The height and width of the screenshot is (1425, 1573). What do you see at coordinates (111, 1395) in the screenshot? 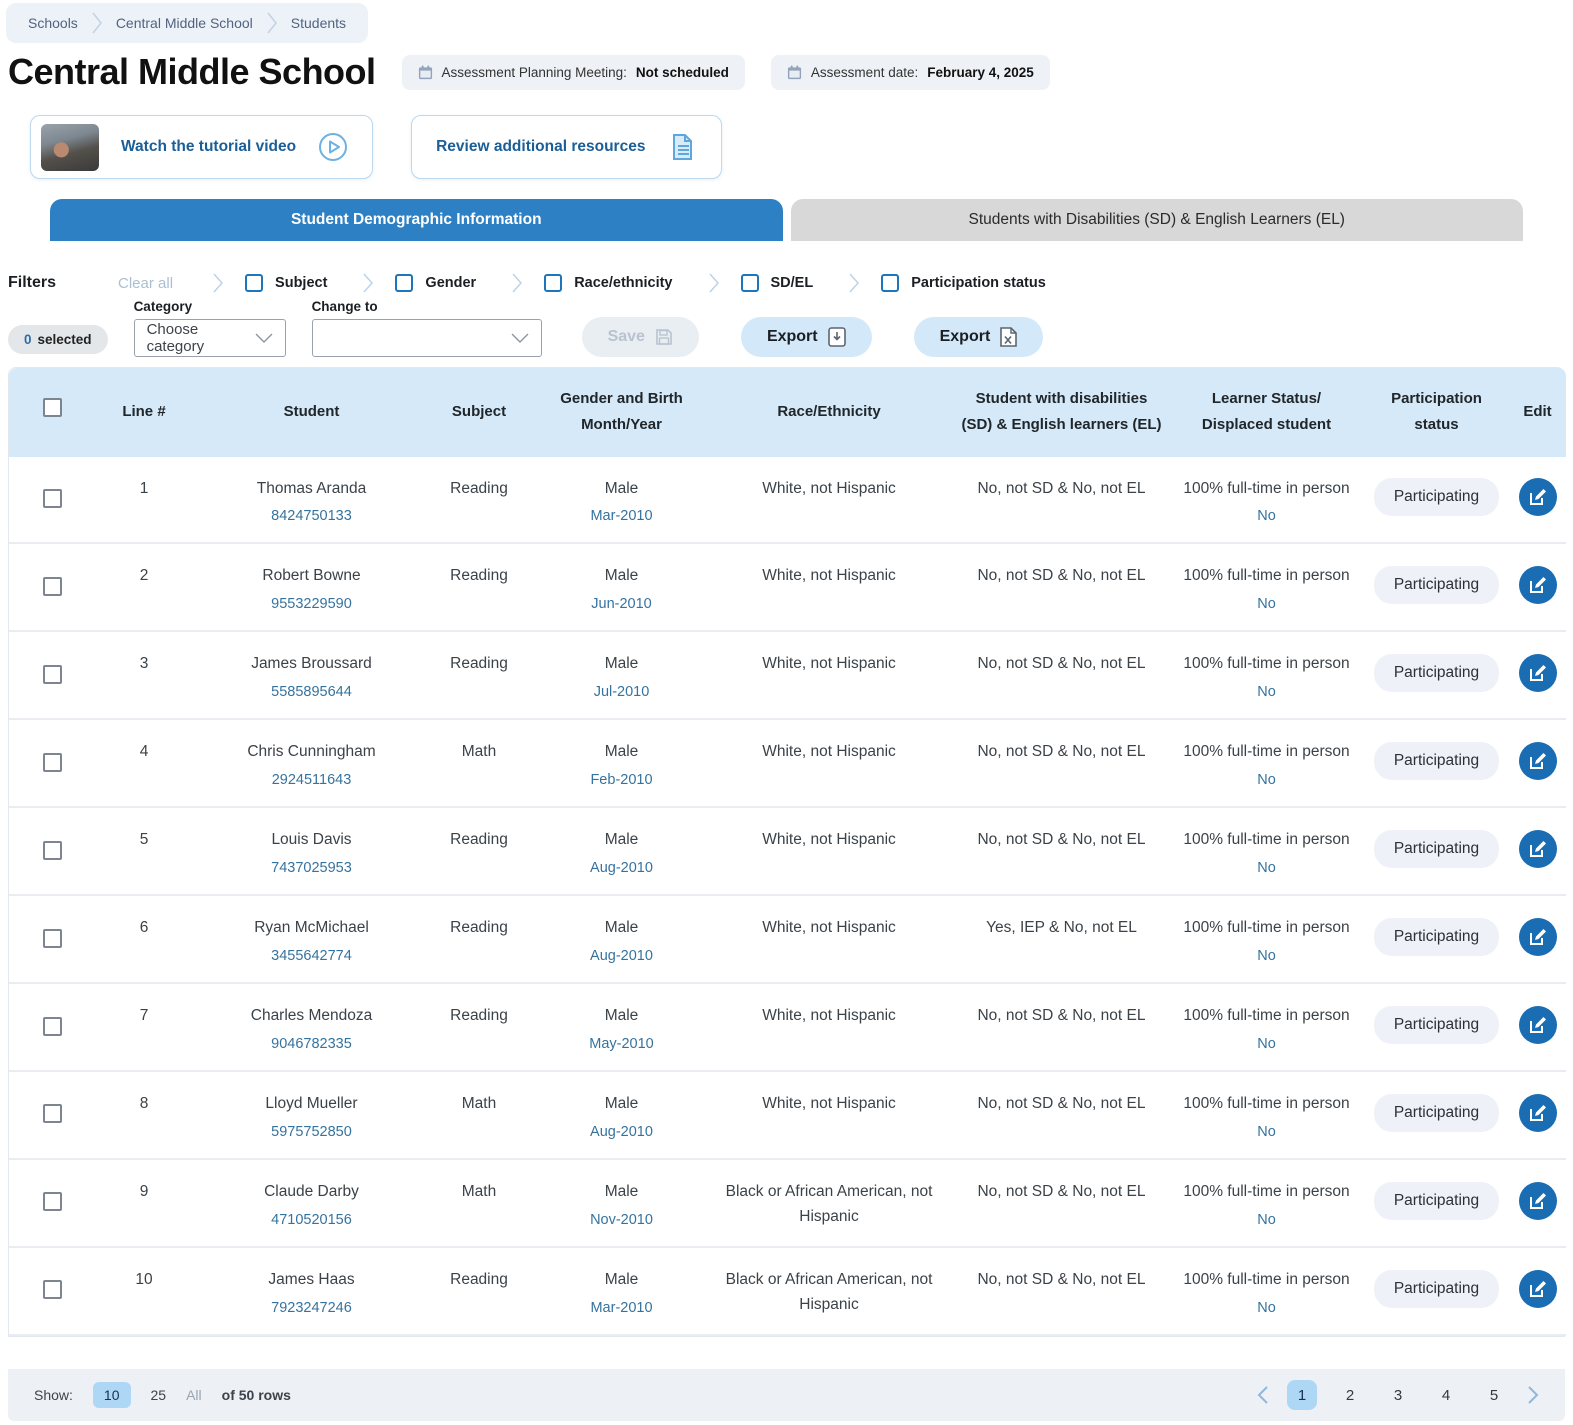
I see `show-10-option: 10` at bounding box center [111, 1395].